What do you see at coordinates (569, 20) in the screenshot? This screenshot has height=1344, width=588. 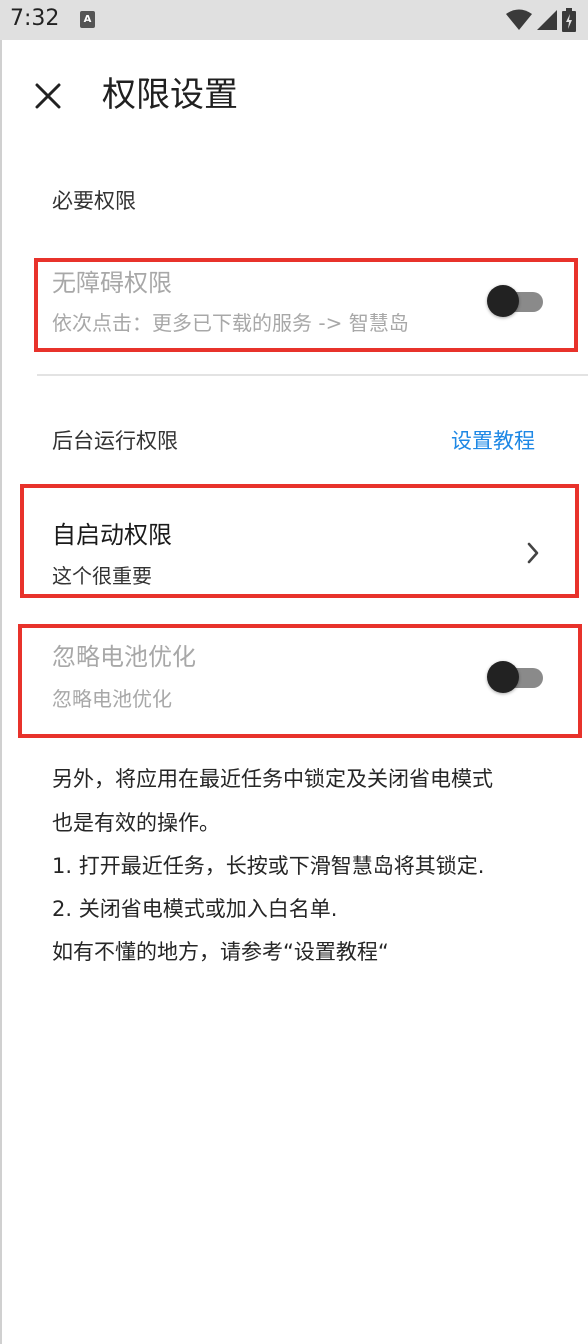 I see `battery-icon` at bounding box center [569, 20].